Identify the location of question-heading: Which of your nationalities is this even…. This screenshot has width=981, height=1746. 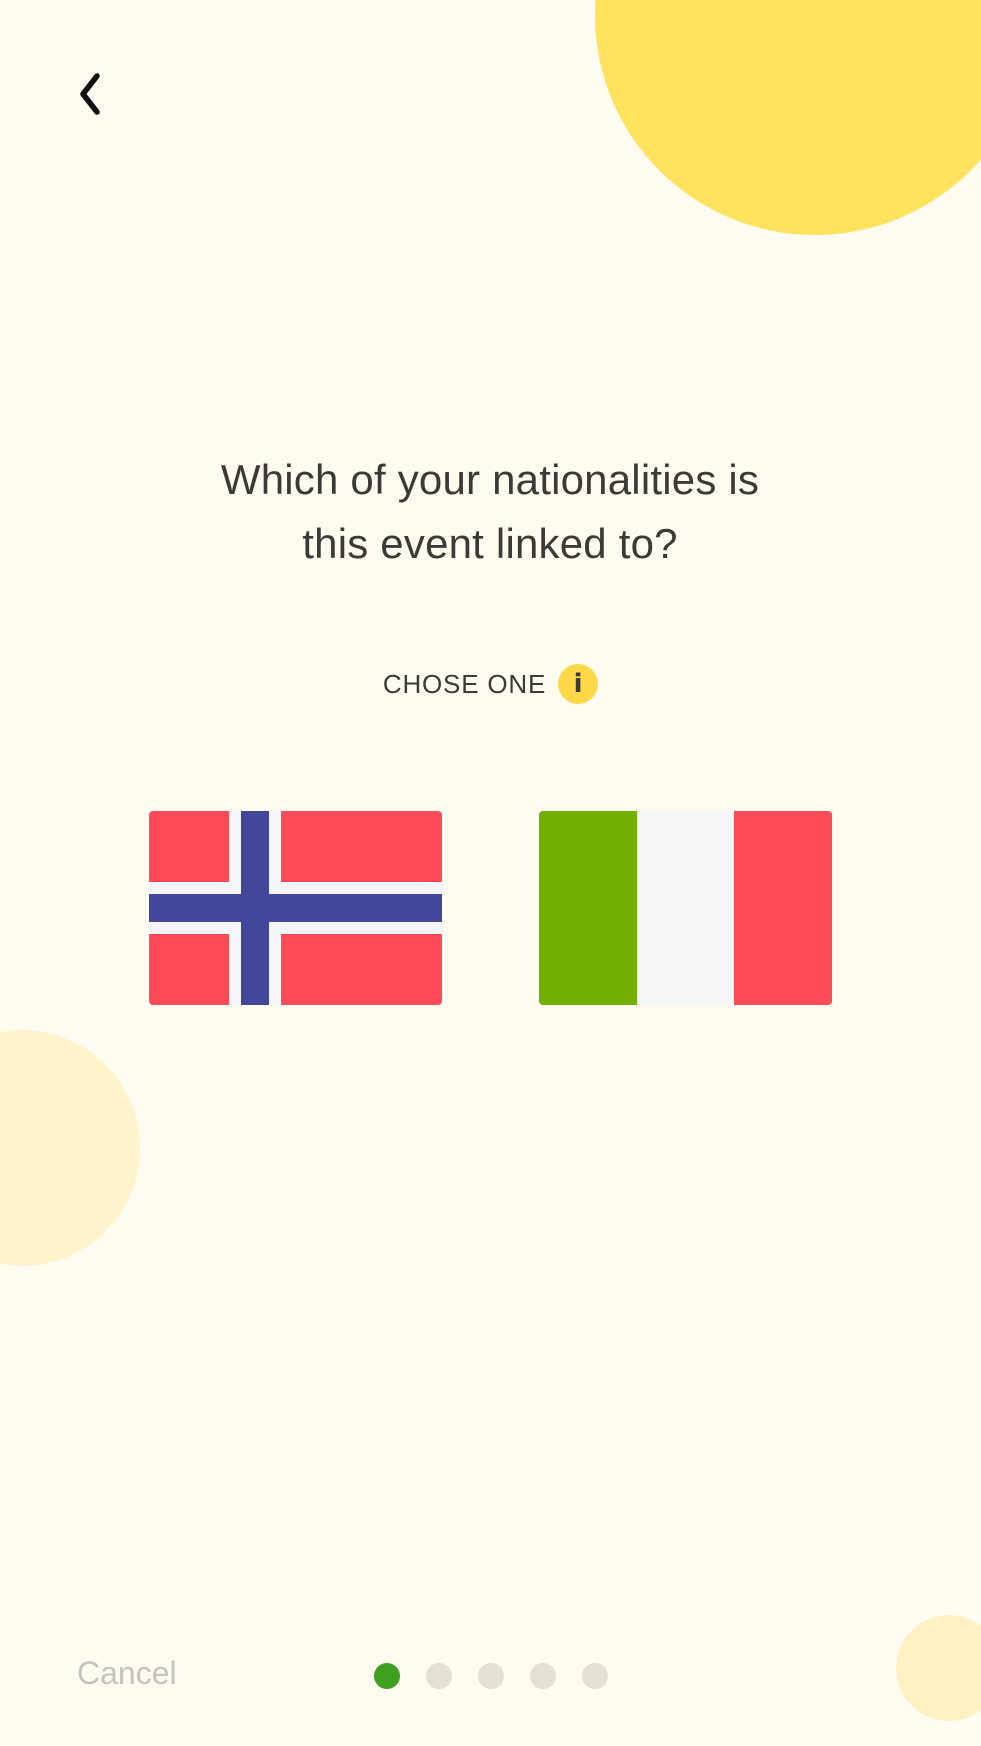
(490, 512).